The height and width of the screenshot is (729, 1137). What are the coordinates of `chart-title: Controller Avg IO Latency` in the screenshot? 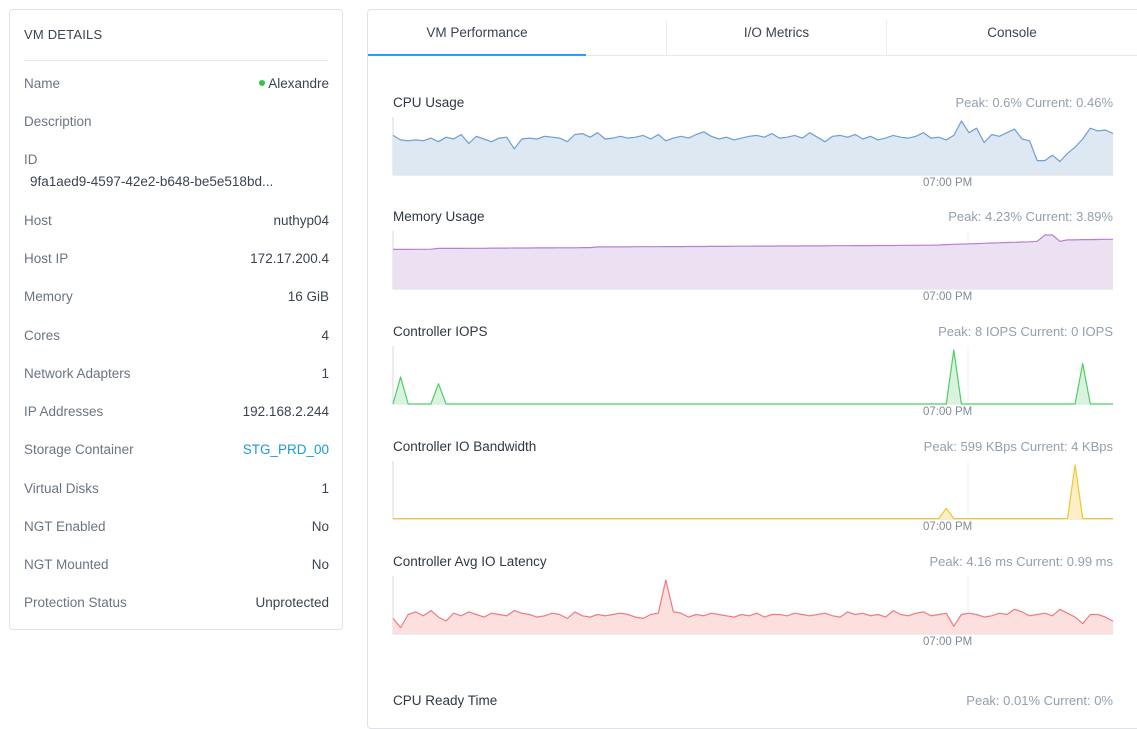 It's located at (470, 561).